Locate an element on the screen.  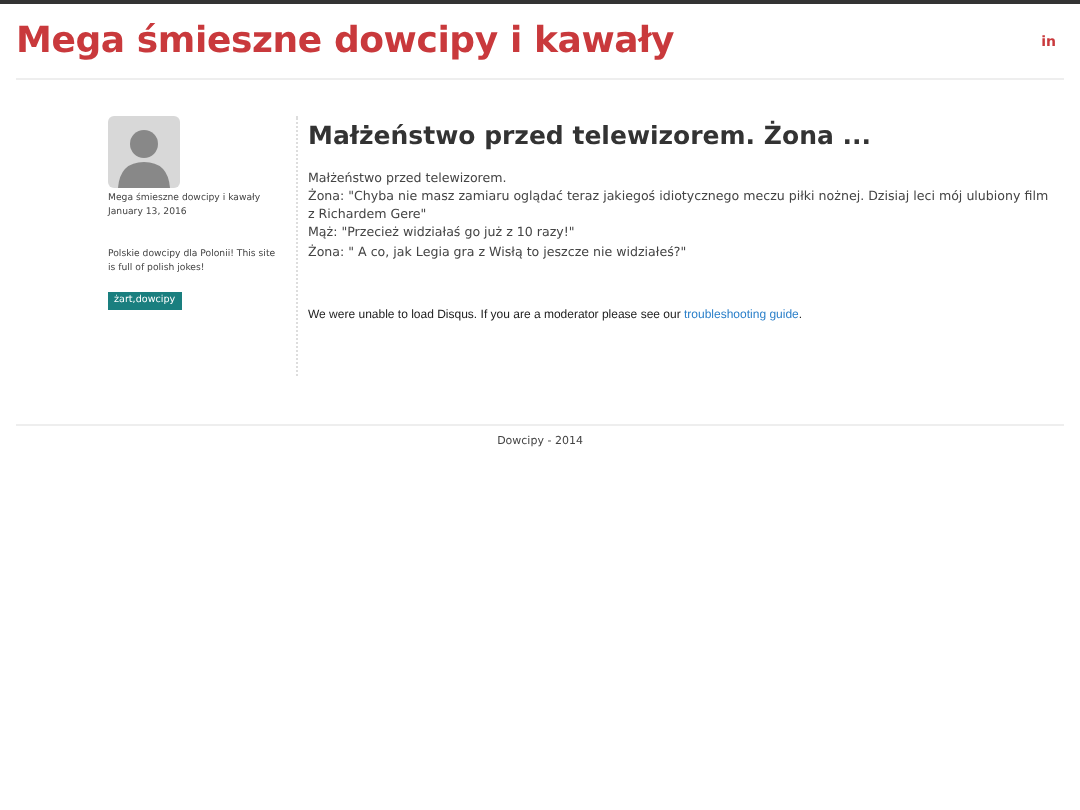
site-title: Mega śmieszne dowcipy i kawały is located at coordinates (345, 41).